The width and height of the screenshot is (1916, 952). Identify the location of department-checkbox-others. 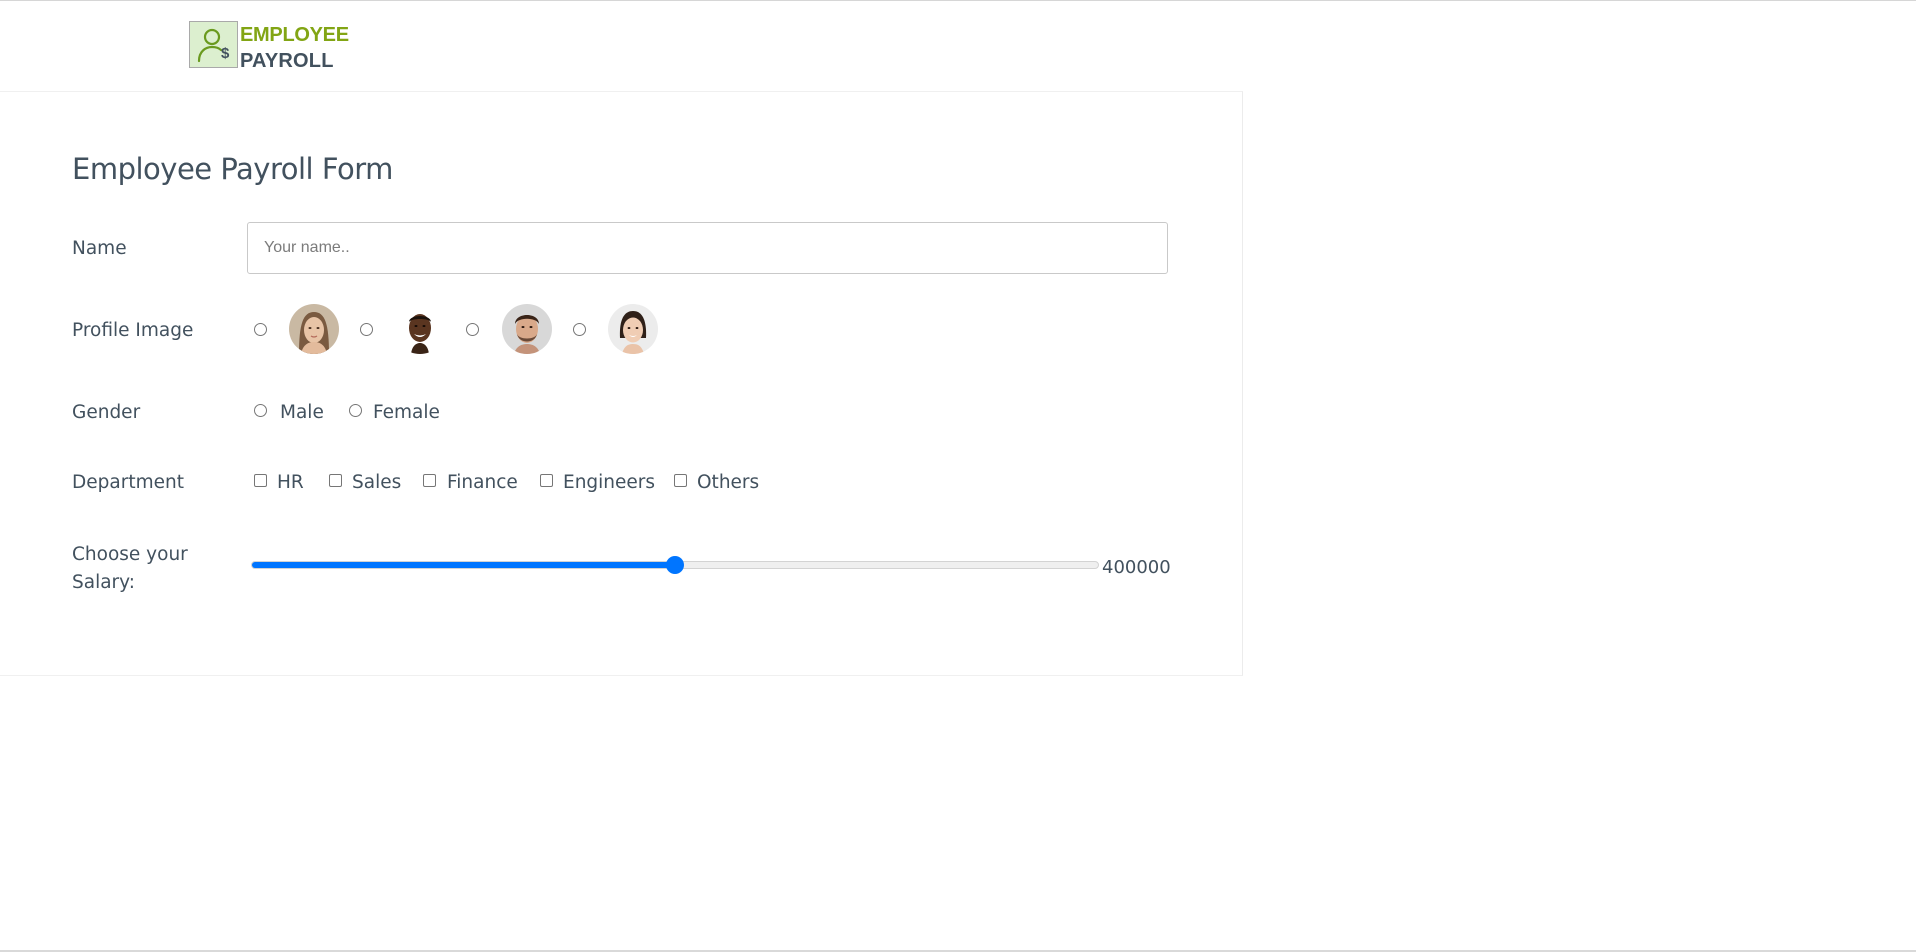
(680, 480).